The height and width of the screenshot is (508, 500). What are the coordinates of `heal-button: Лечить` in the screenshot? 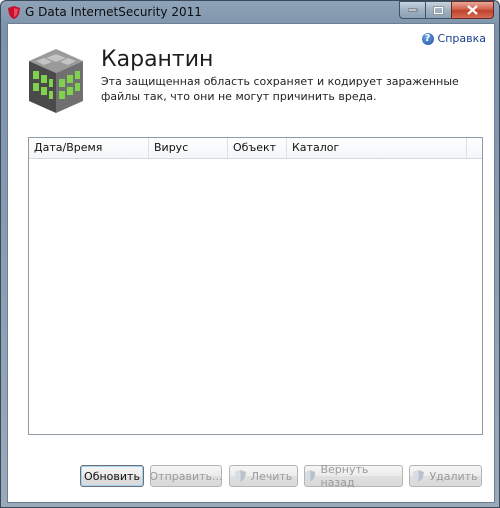 It's located at (263, 476).